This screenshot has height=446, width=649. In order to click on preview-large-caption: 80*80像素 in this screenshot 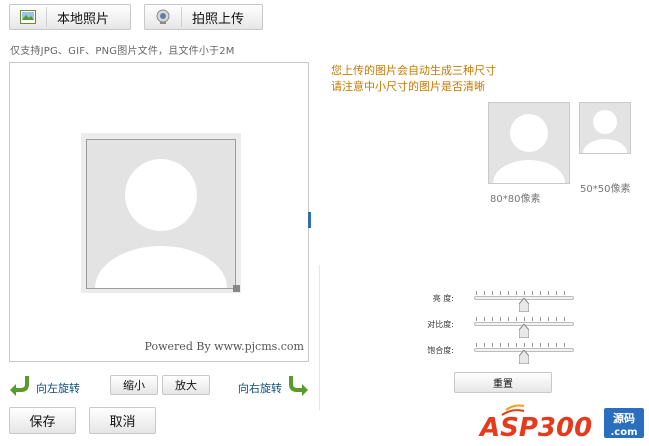, I will do `click(515, 199)`.